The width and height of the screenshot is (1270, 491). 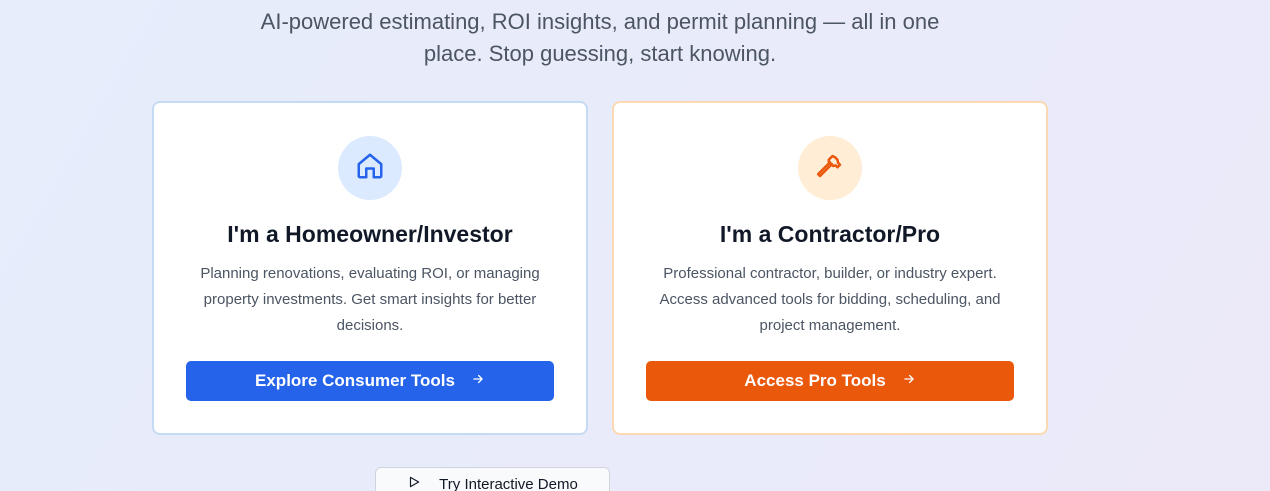 What do you see at coordinates (414, 483) in the screenshot?
I see `play-icon` at bounding box center [414, 483].